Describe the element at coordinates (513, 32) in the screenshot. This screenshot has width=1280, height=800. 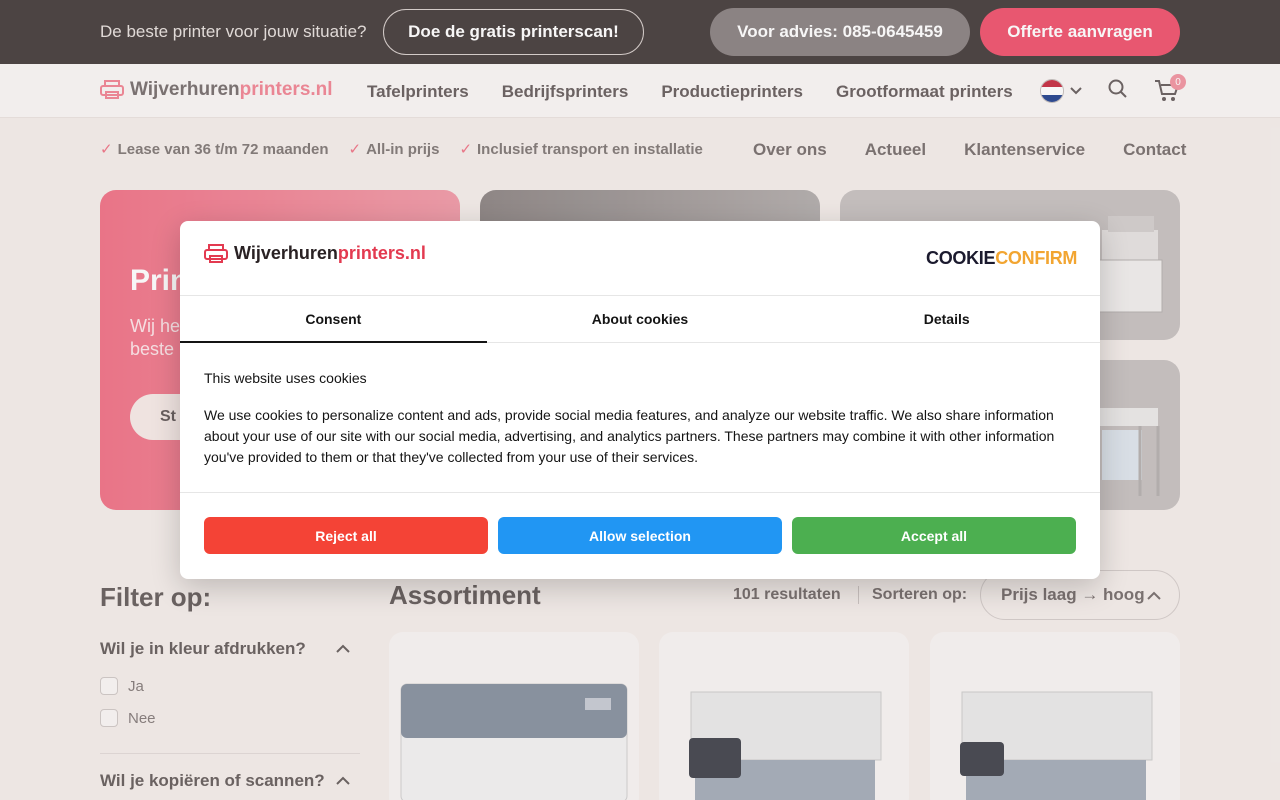
I see `printerscan-button: Doe de gratis printerscan!` at that location.